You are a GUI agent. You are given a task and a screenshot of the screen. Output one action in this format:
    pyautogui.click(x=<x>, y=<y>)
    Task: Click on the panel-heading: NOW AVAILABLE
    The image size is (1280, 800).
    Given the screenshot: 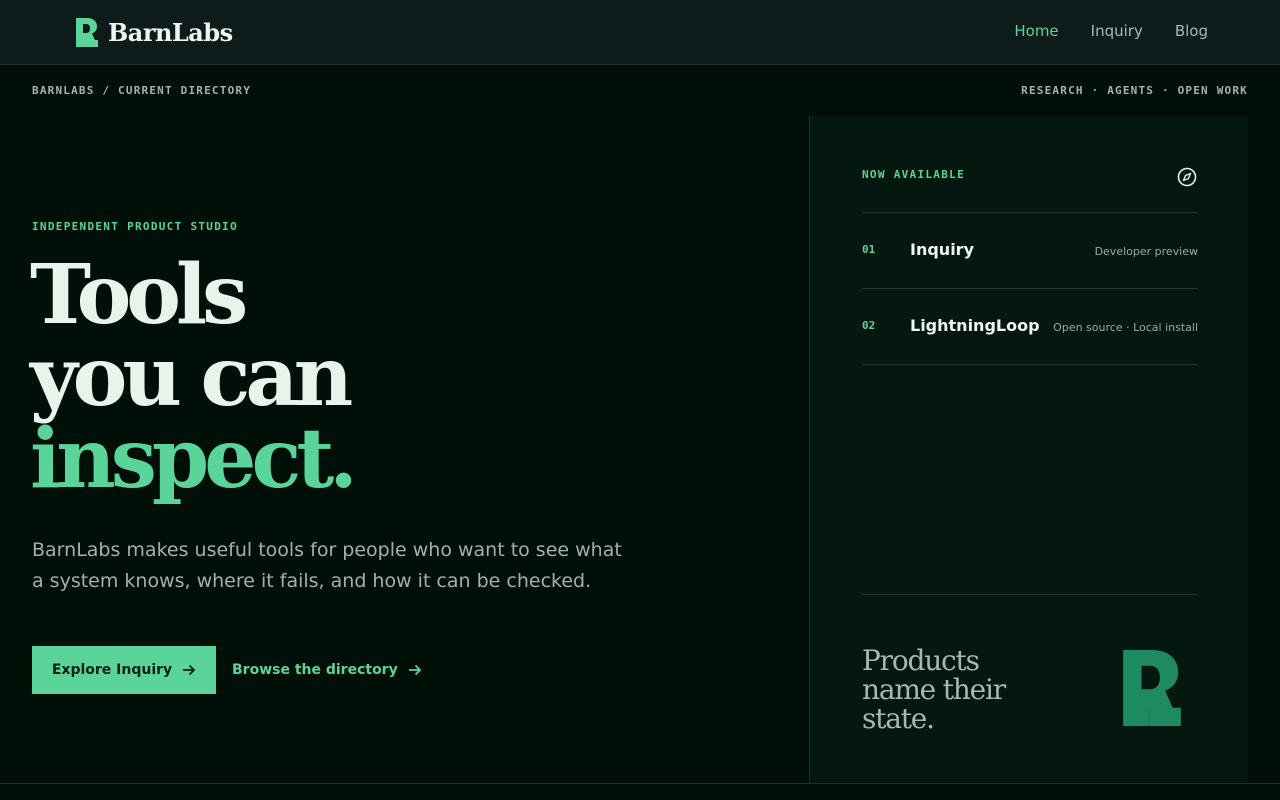 What is the action you would take?
    pyautogui.click(x=913, y=174)
    